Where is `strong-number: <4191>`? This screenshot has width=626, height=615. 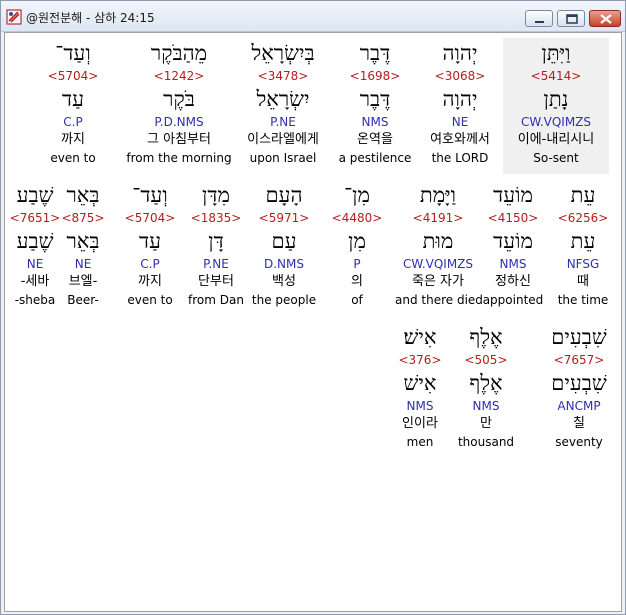
strong-number: <4191> is located at coordinates (438, 218).